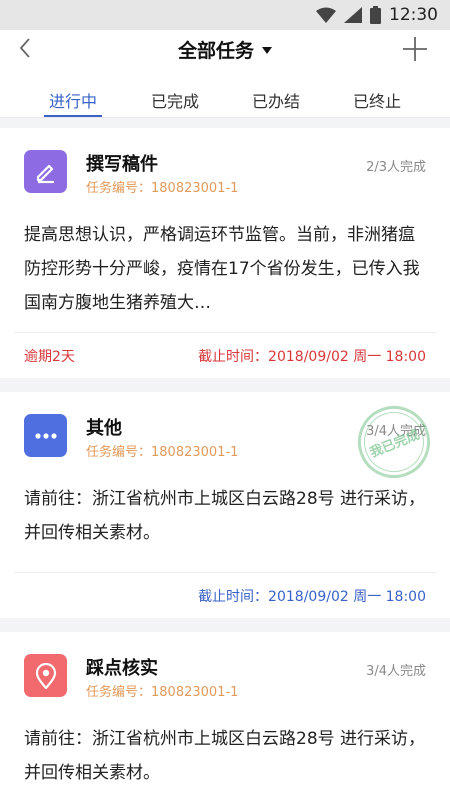  Describe the element at coordinates (104, 428) in the screenshot. I see `card-title: 其他` at that location.